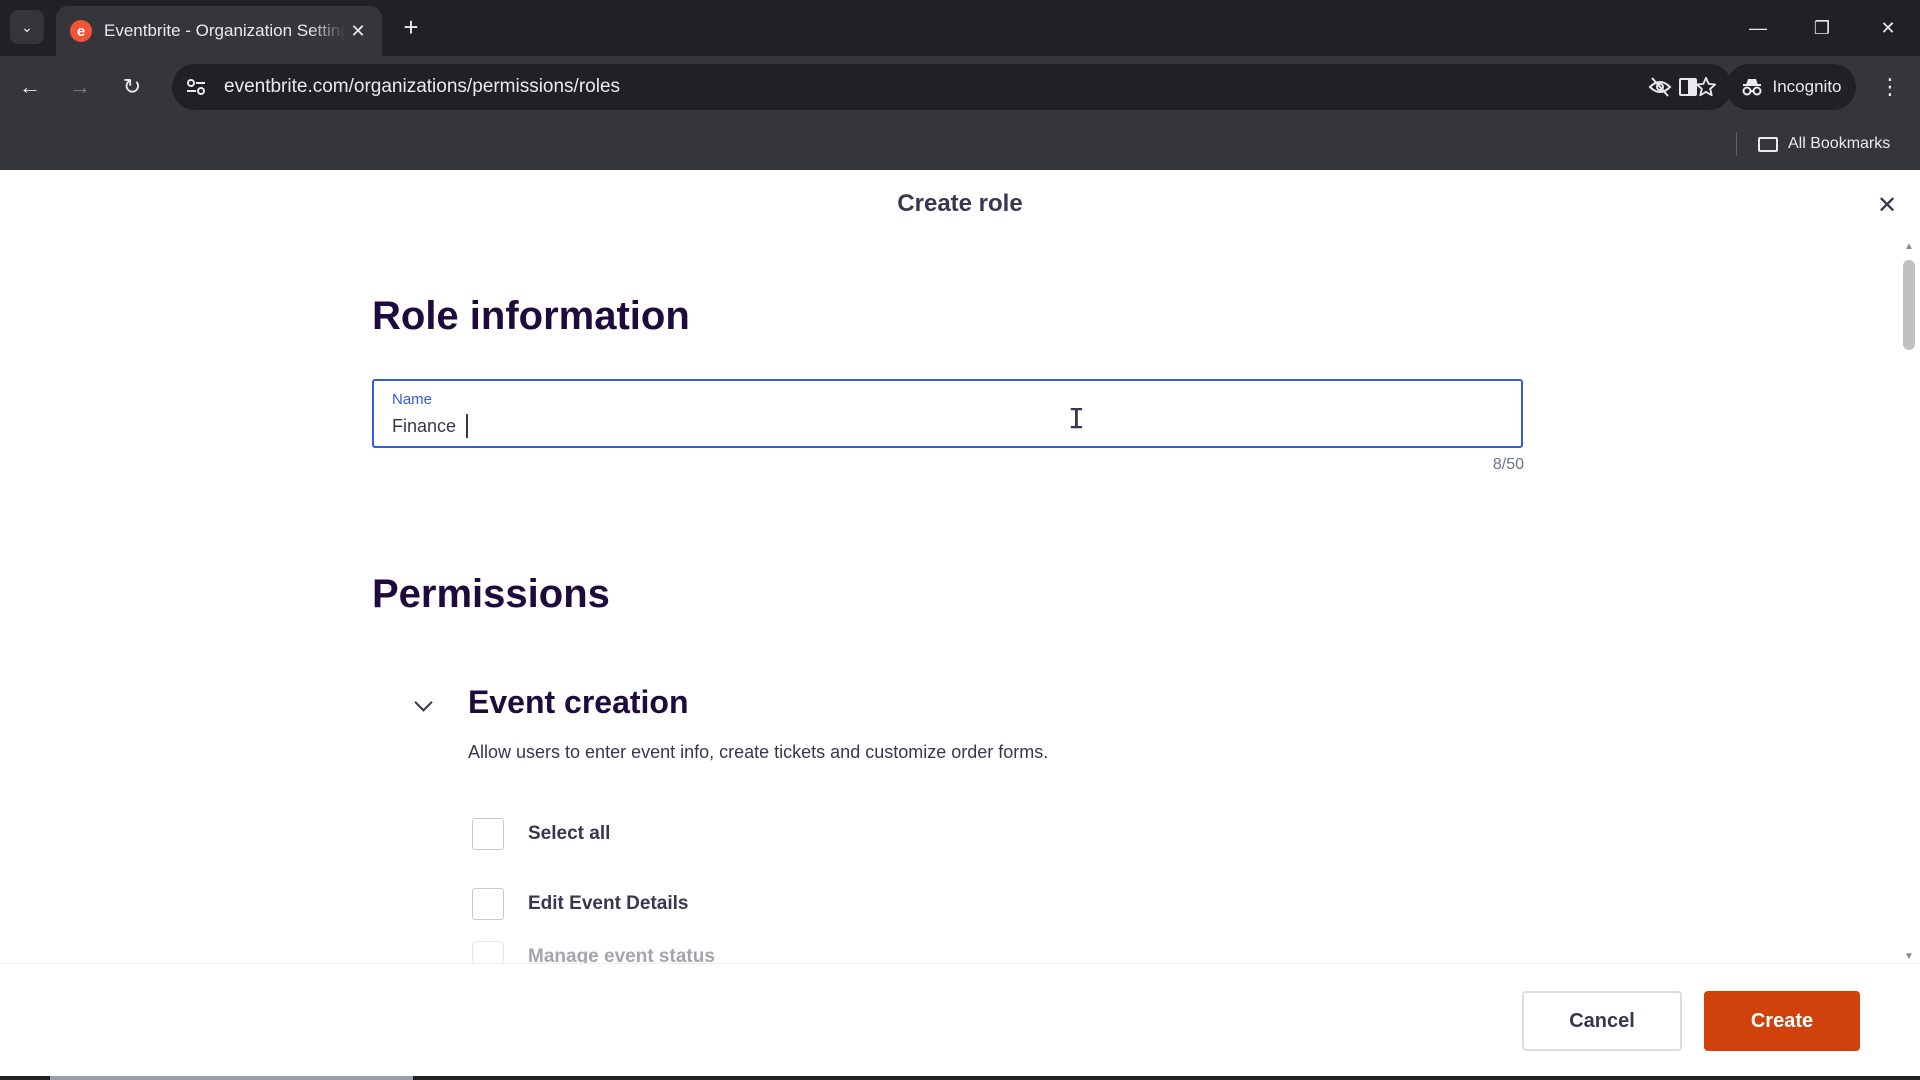 This screenshot has width=1920, height=1080. What do you see at coordinates (1782, 1021) in the screenshot?
I see `create-button: Create` at bounding box center [1782, 1021].